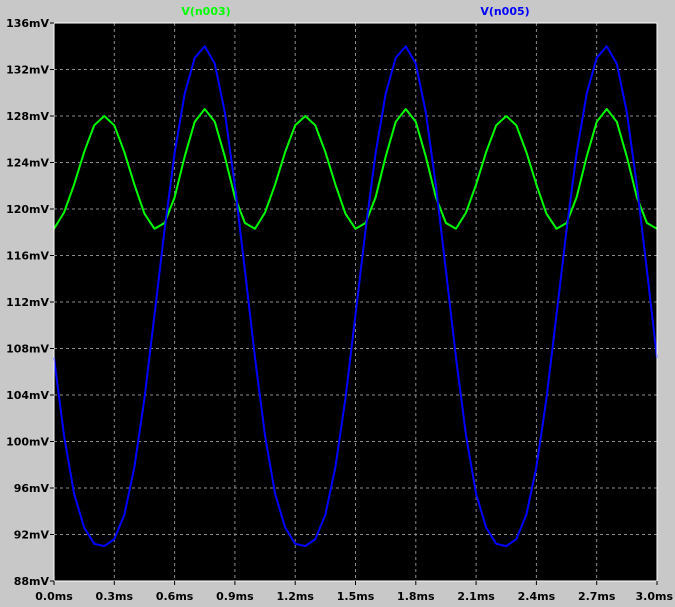 This screenshot has width=675, height=607. Describe the element at coordinates (32, 581) in the screenshot. I see `y-axis-tick-label: 88mV` at that location.